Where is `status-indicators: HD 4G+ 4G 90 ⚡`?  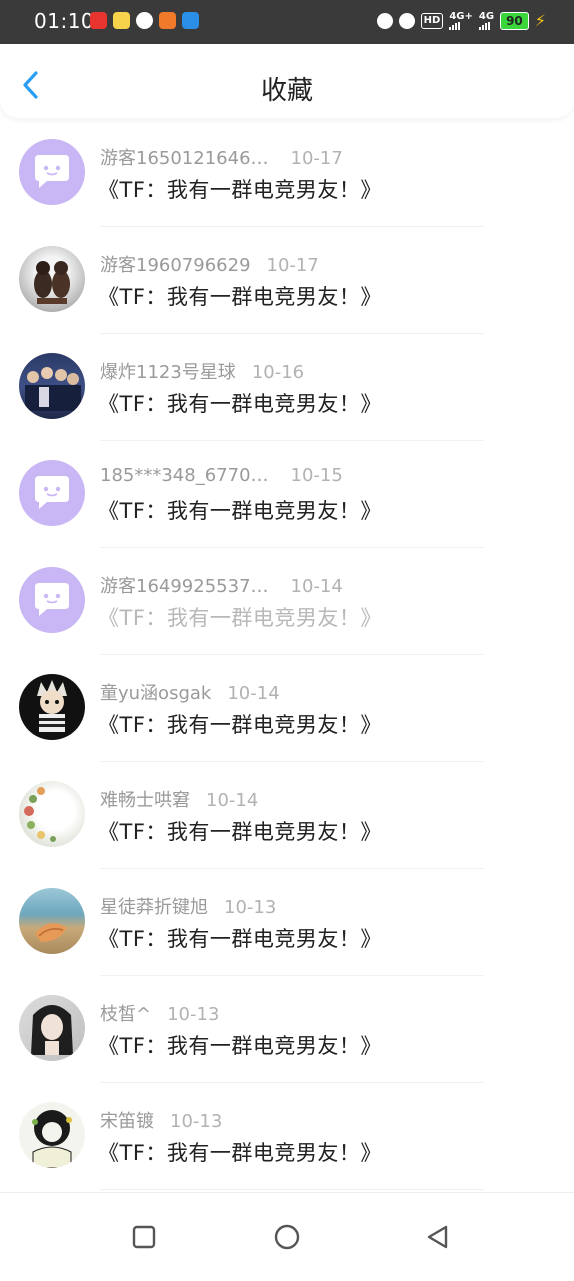 status-indicators: HD 4G+ 4G 90 ⚡ is located at coordinates (461, 20).